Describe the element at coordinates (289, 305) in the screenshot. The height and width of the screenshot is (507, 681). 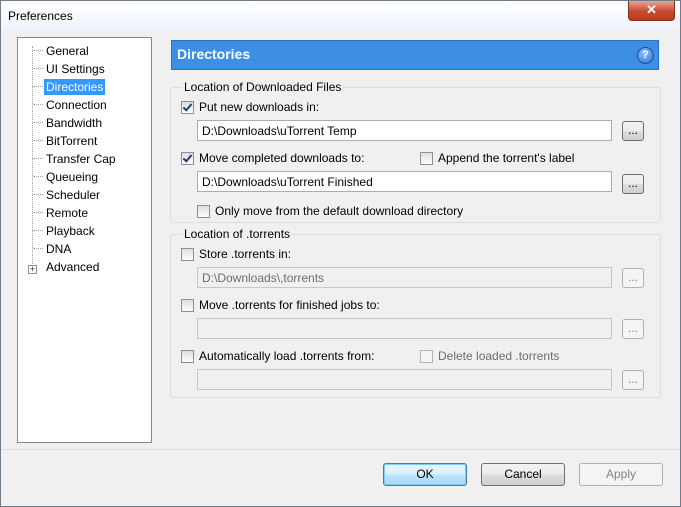
I see `checkbox-label: Move .torrents for finished jobs to:` at that location.